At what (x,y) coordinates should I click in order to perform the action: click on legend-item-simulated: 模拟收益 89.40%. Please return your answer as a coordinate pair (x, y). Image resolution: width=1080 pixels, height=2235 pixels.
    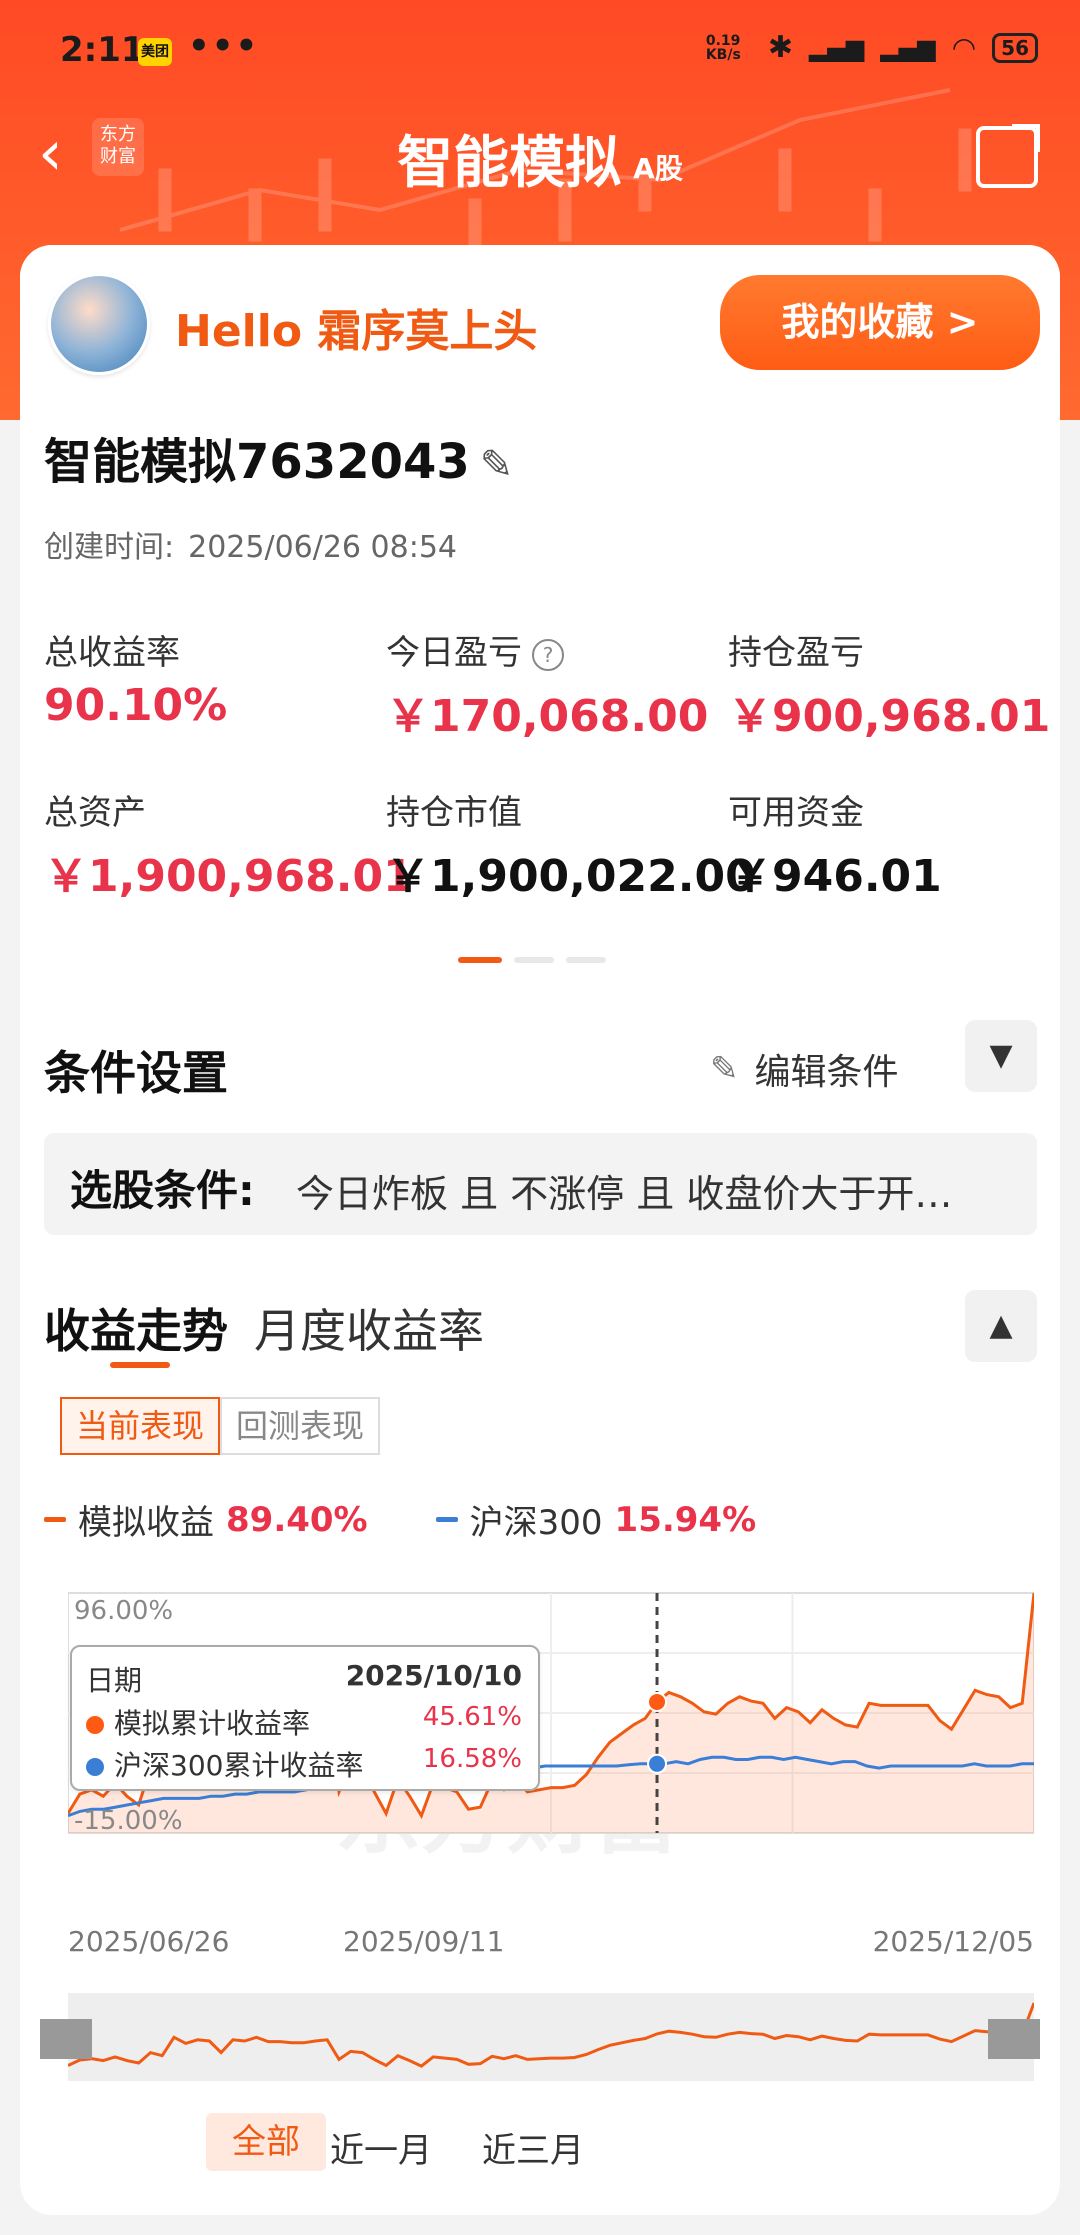
    Looking at the image, I should click on (206, 1519).